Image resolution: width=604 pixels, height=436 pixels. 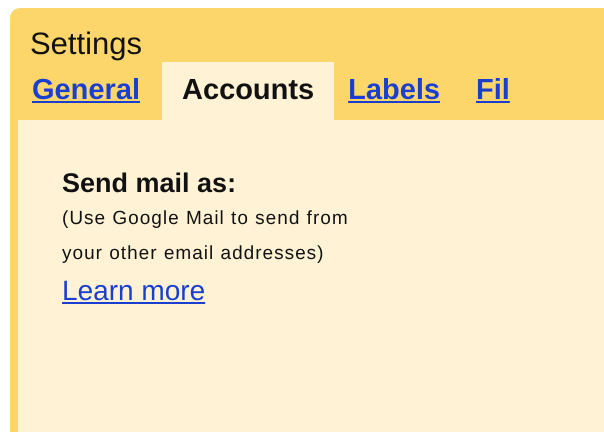 I want to click on learn-more-link: Learn more, so click(x=134, y=291).